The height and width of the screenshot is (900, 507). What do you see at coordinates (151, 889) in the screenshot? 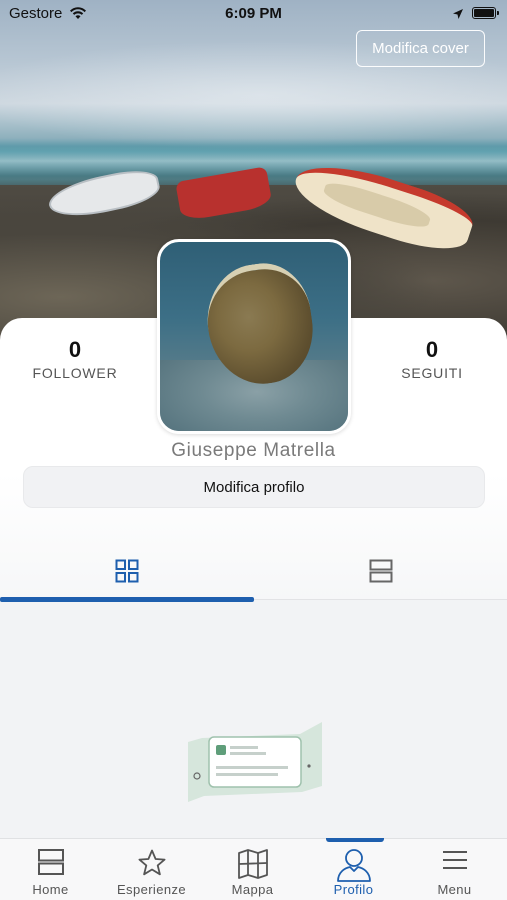
I see `nav-label-experiences: Esperienze` at bounding box center [151, 889].